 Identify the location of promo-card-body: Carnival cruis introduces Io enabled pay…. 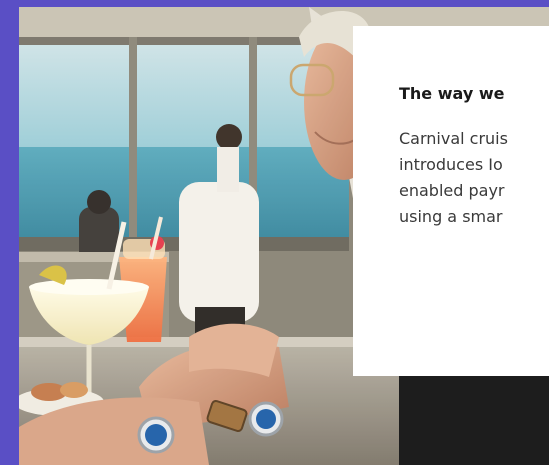
(474, 178).